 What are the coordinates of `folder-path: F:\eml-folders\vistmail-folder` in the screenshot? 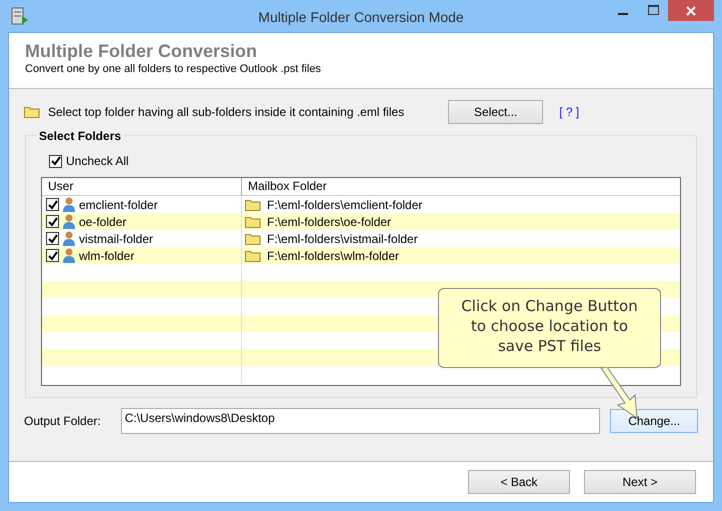 It's located at (342, 239).